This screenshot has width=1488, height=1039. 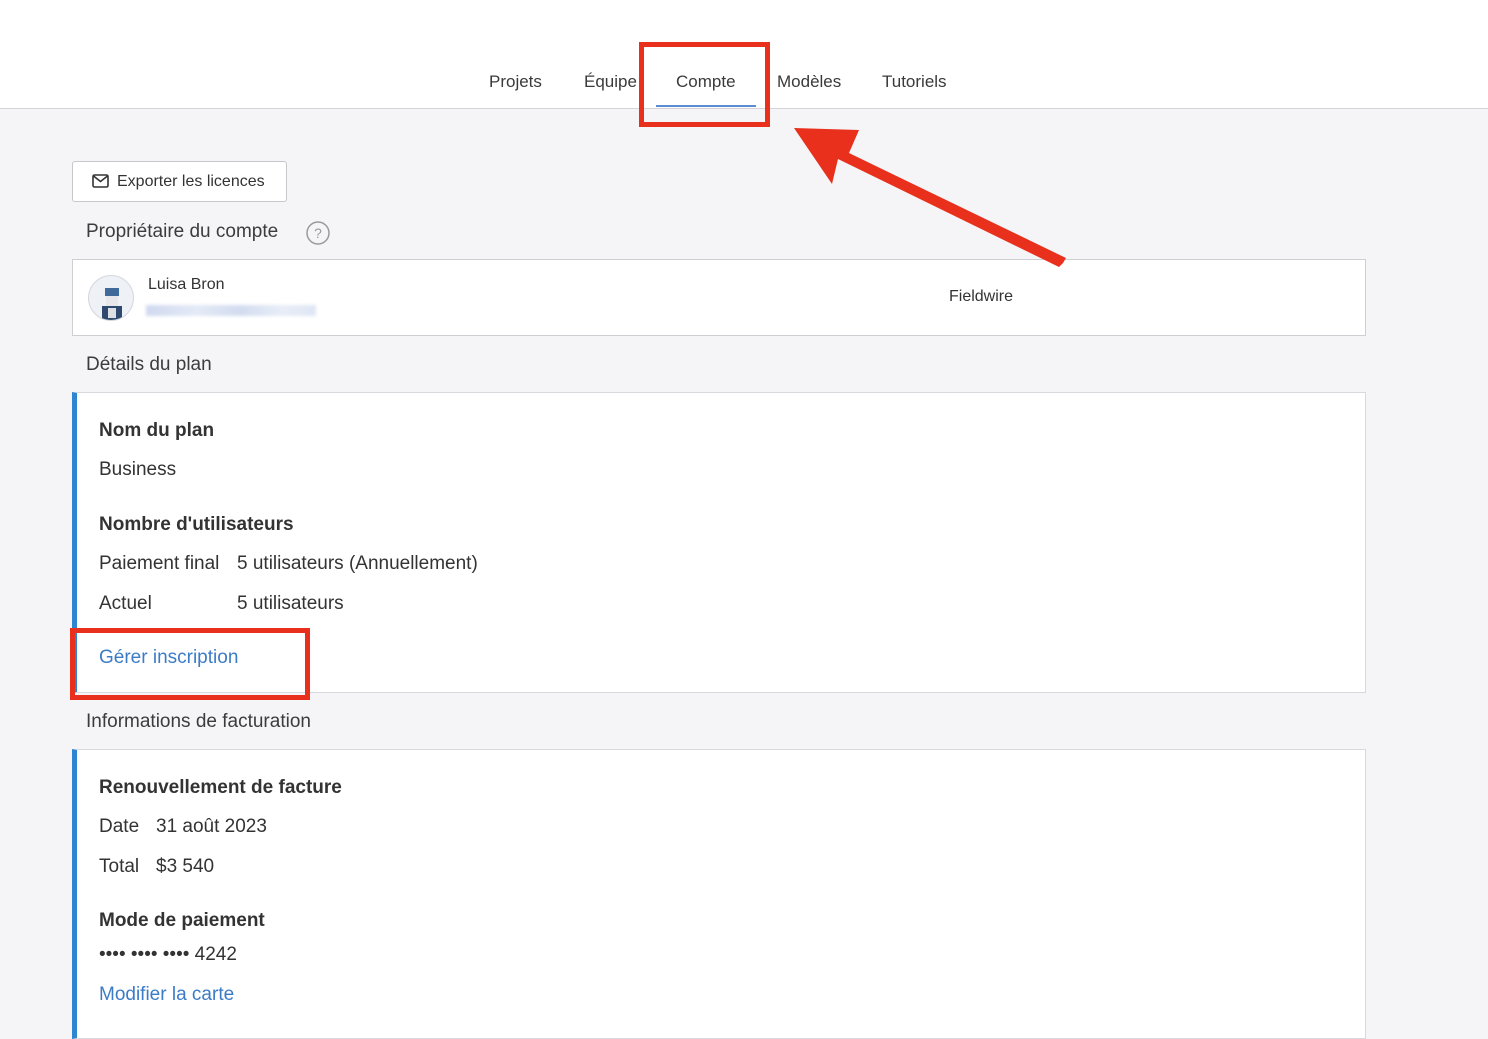 What do you see at coordinates (125, 603) in the screenshot?
I see `current-users-label: Actuel` at bounding box center [125, 603].